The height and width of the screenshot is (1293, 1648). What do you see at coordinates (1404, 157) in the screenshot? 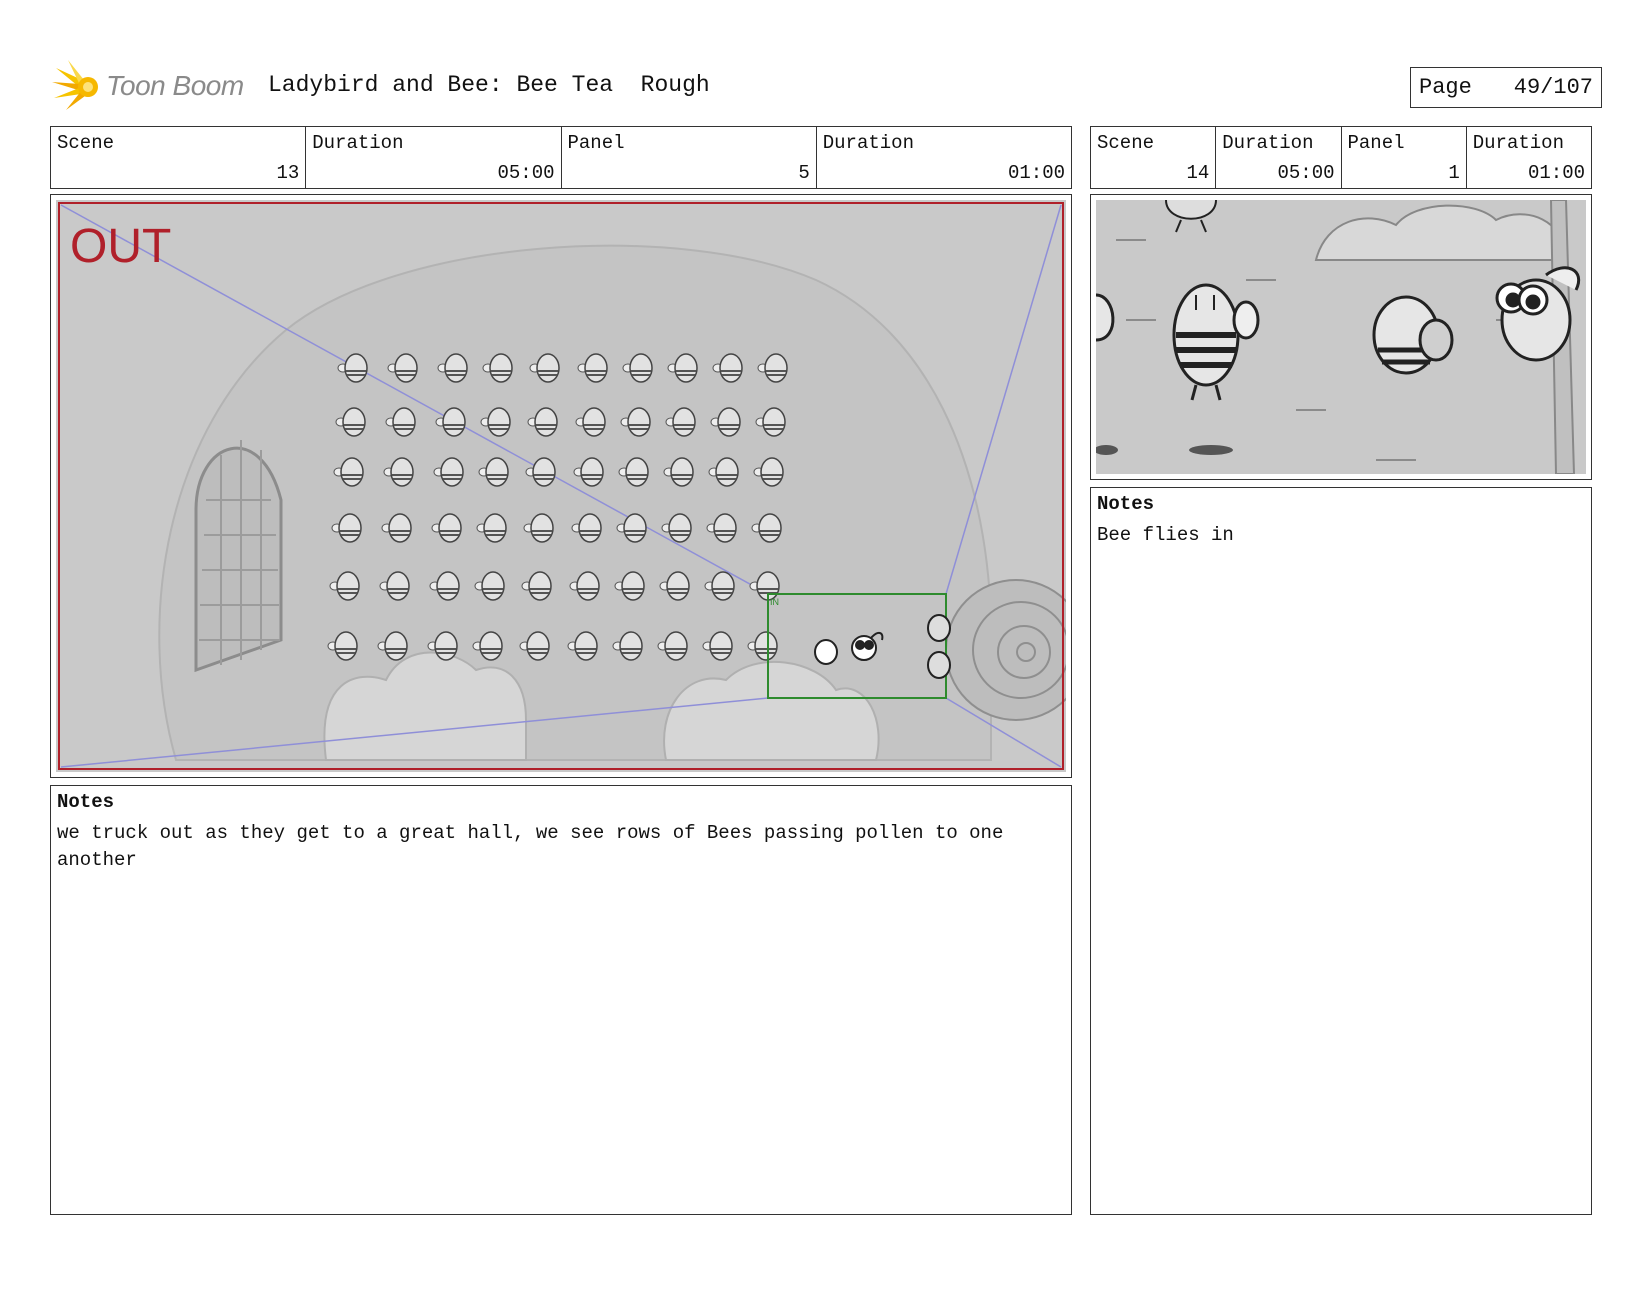
I see `panel-cell: Panel 1` at bounding box center [1404, 157].